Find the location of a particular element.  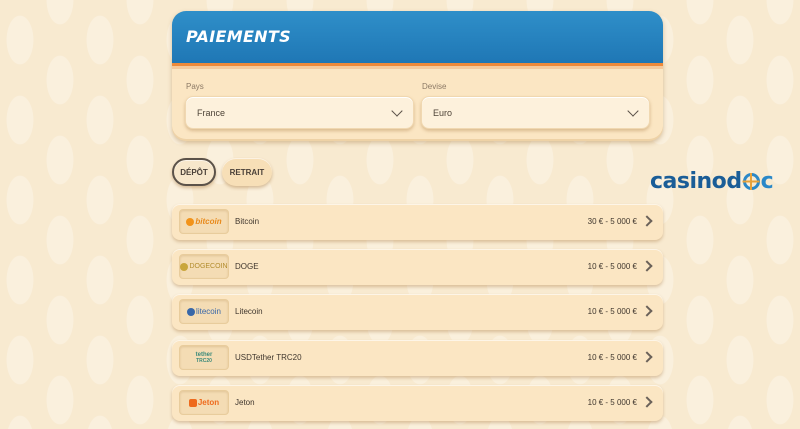

method-name: DOGE is located at coordinates (247, 266).